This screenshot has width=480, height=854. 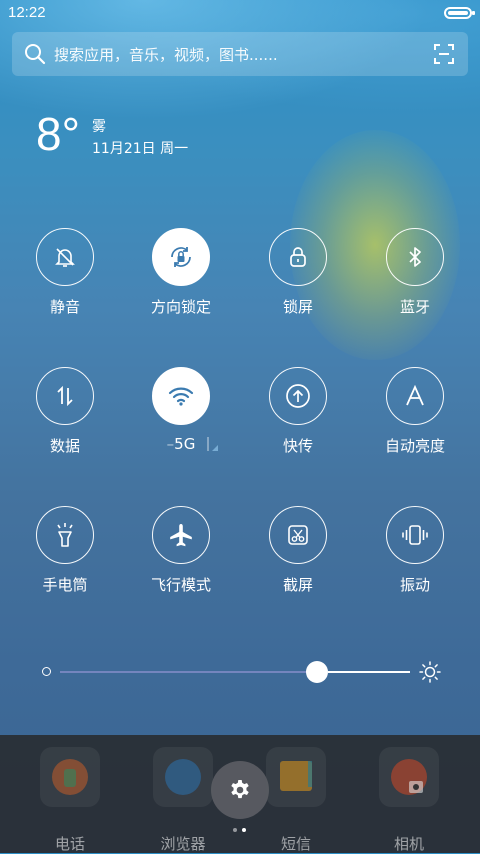 What do you see at coordinates (297, 446) in the screenshot?
I see `toggle-label: 快传` at bounding box center [297, 446].